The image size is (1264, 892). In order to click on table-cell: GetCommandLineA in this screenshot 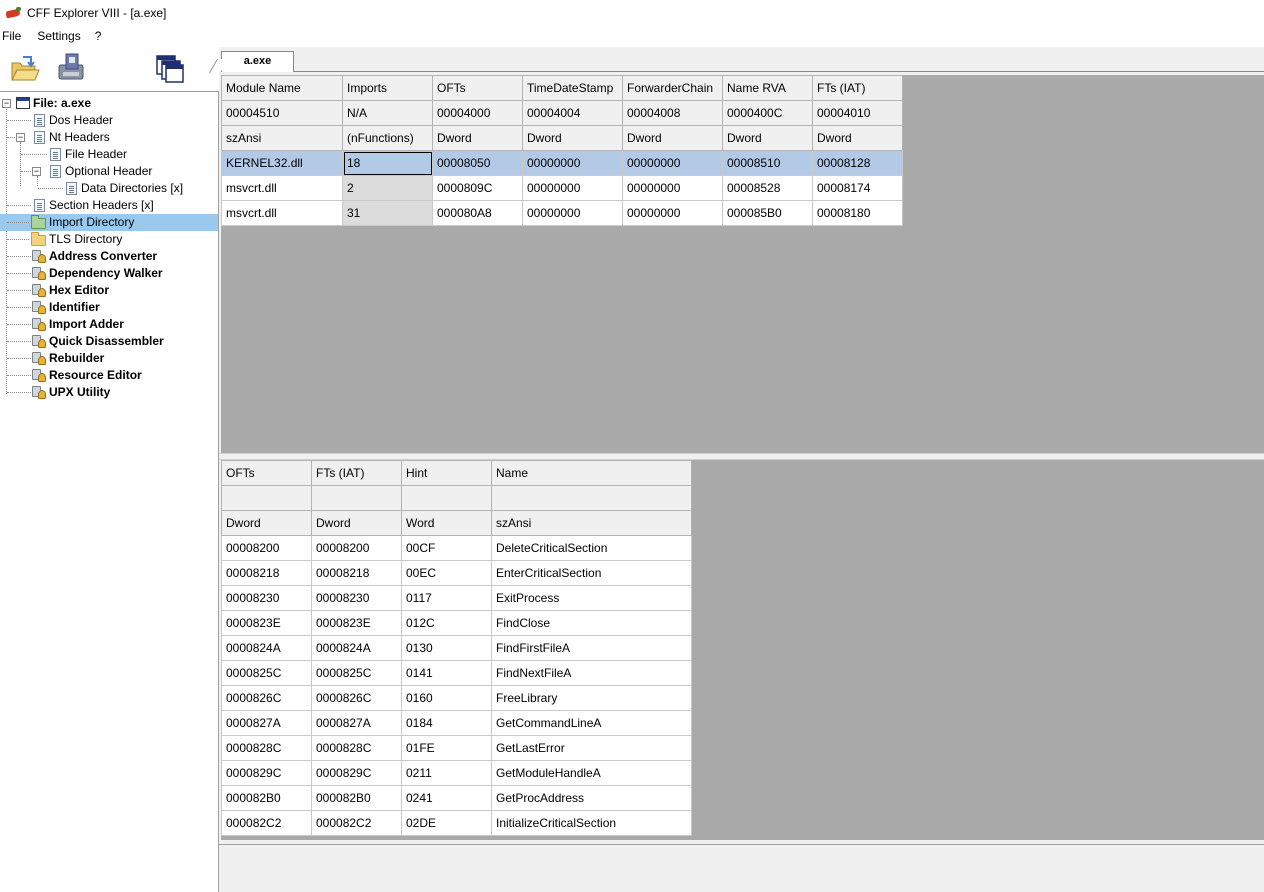, I will do `click(591, 723)`.